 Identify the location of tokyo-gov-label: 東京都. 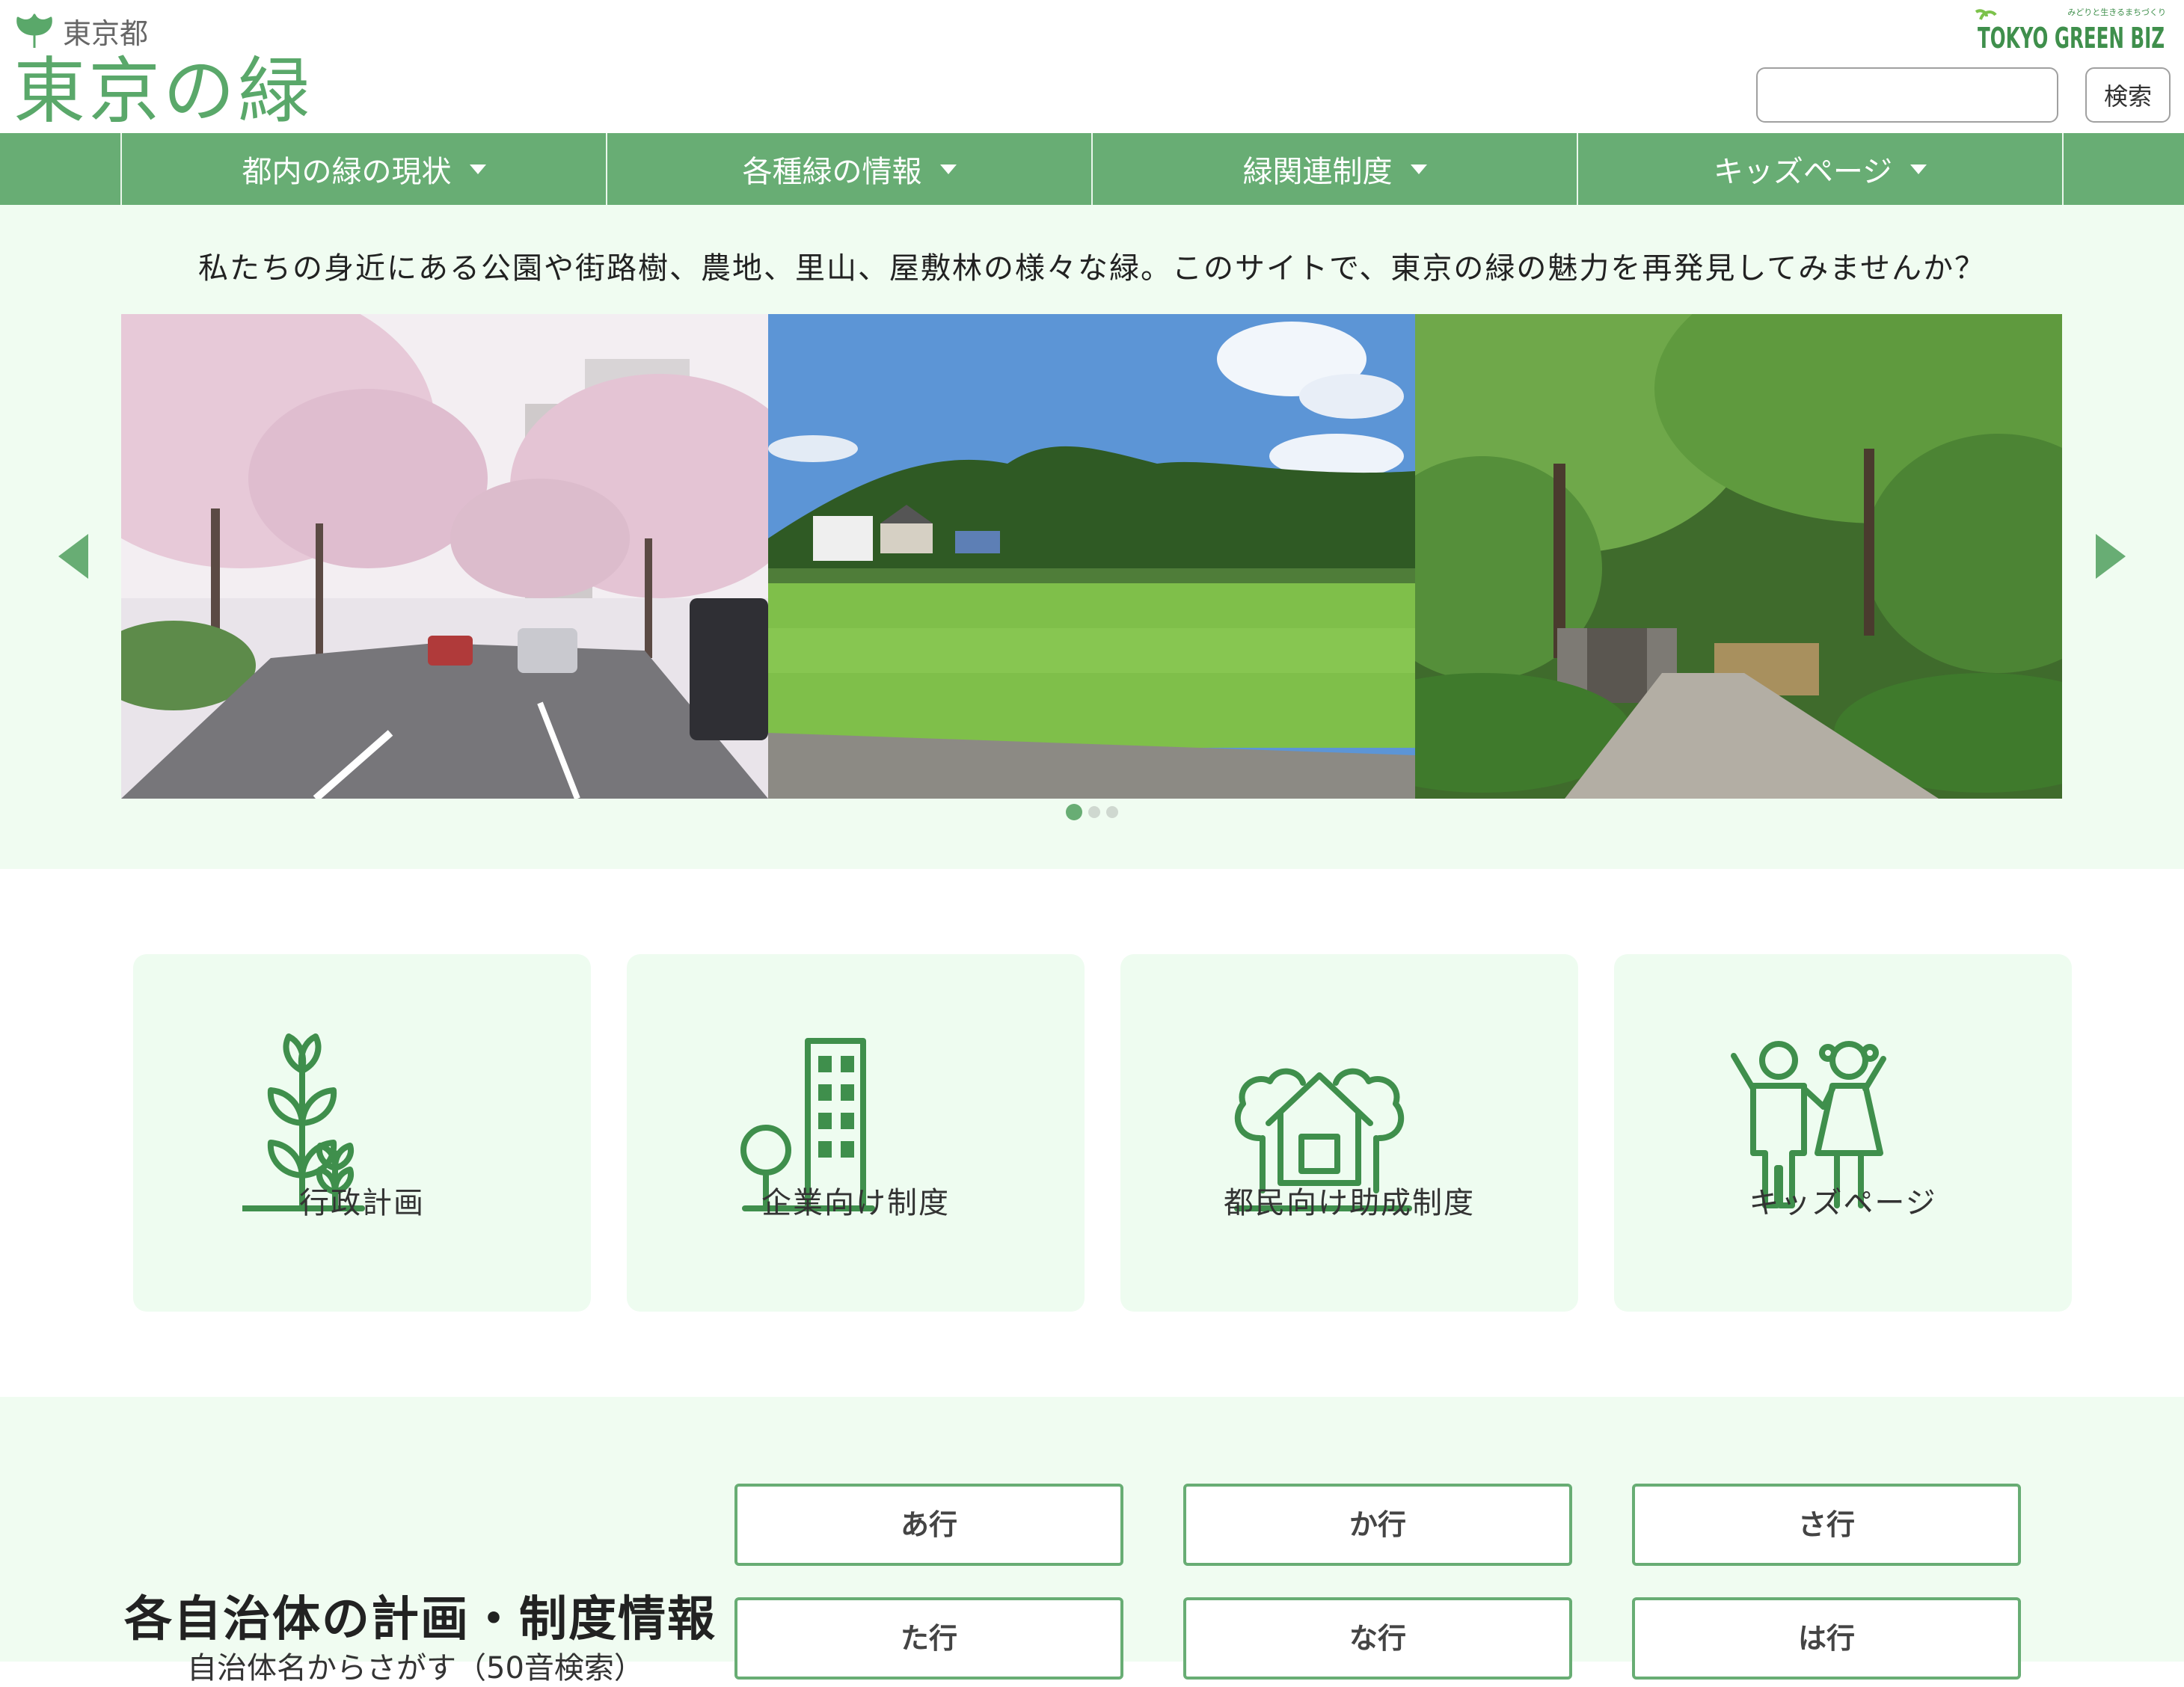
(106, 33).